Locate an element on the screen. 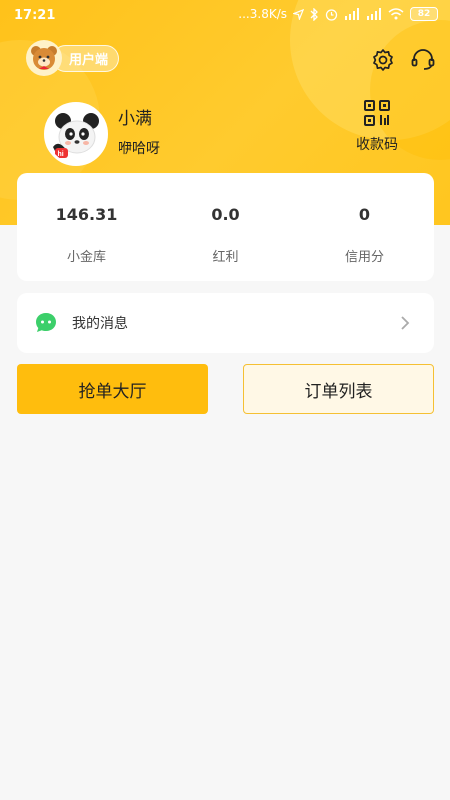  role-switch: 用户端 is located at coordinates (73, 58).